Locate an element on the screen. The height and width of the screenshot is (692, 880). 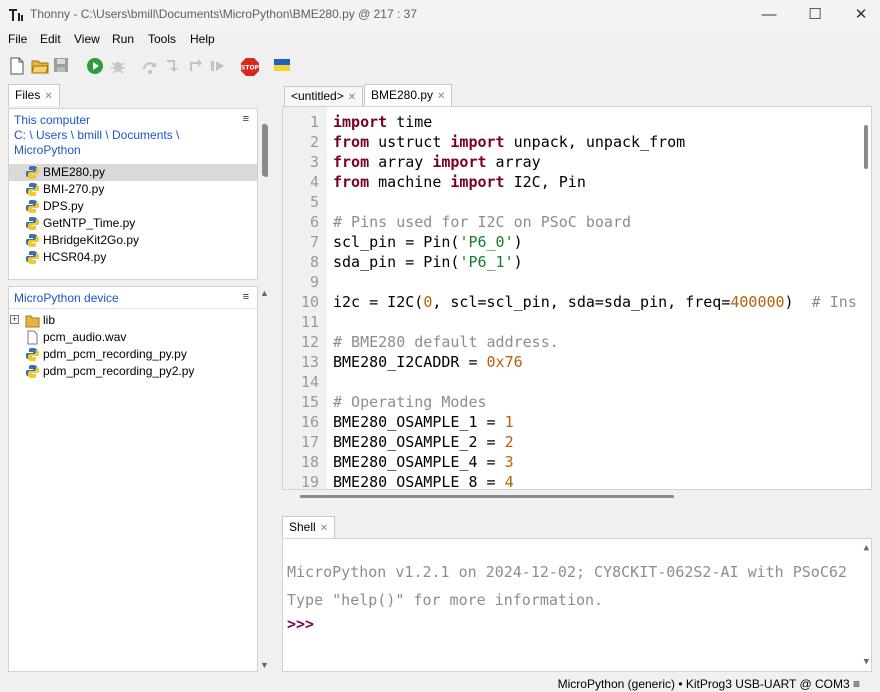
menu-file: File is located at coordinates (17, 39).